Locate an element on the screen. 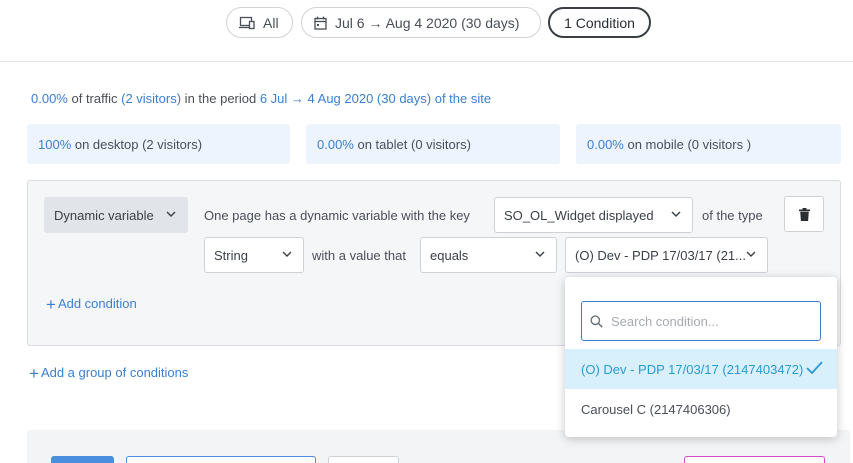  desktop-stat: 100% on desktop (2 visitors) is located at coordinates (158, 144).